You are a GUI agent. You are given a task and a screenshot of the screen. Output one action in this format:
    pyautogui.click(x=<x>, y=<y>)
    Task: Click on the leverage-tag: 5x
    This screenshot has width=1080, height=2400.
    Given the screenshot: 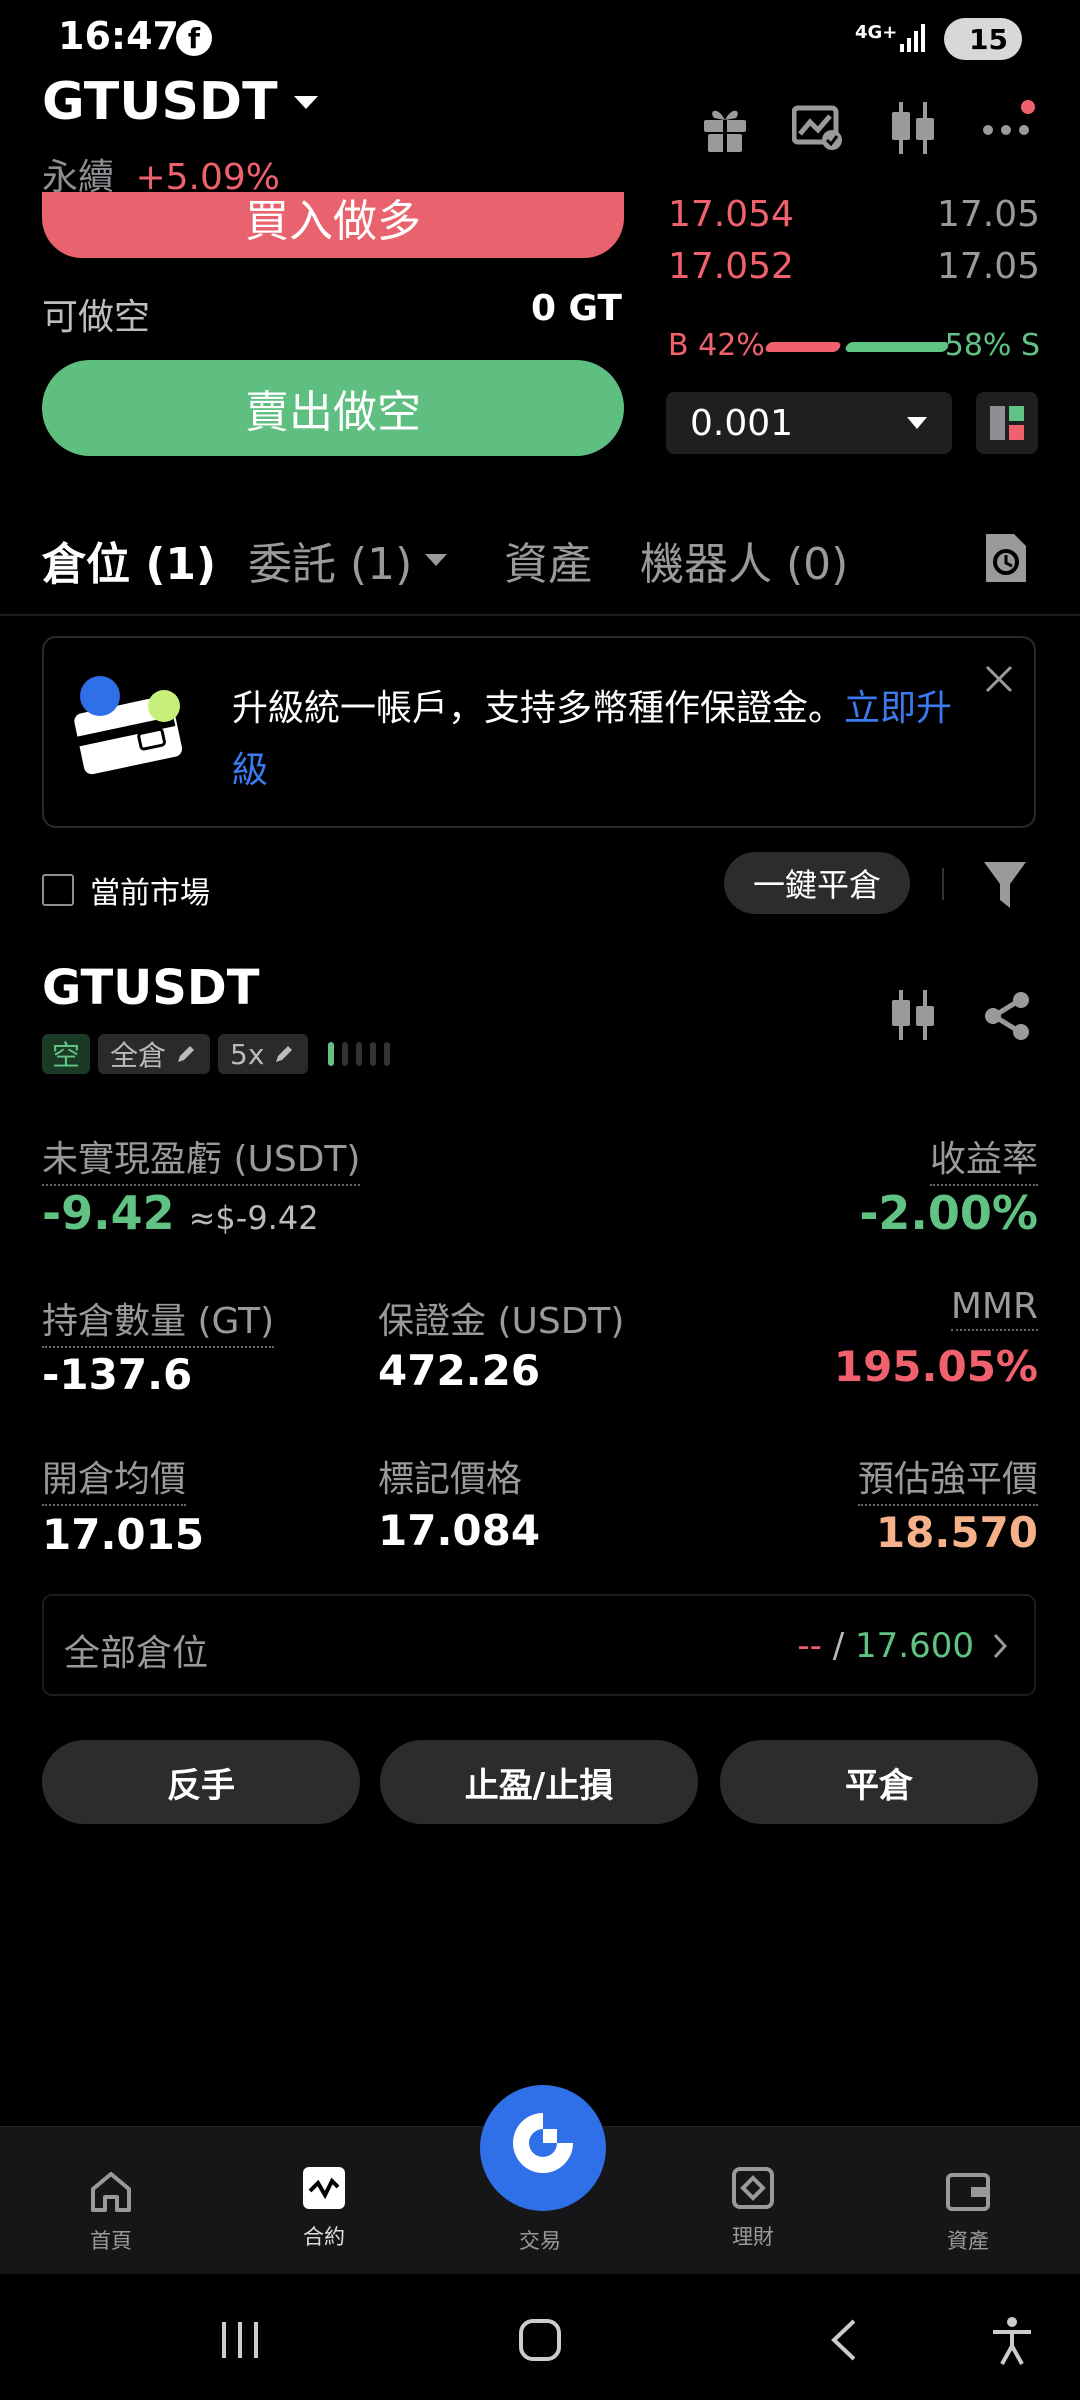 What is the action you would take?
    pyautogui.click(x=263, y=1054)
    